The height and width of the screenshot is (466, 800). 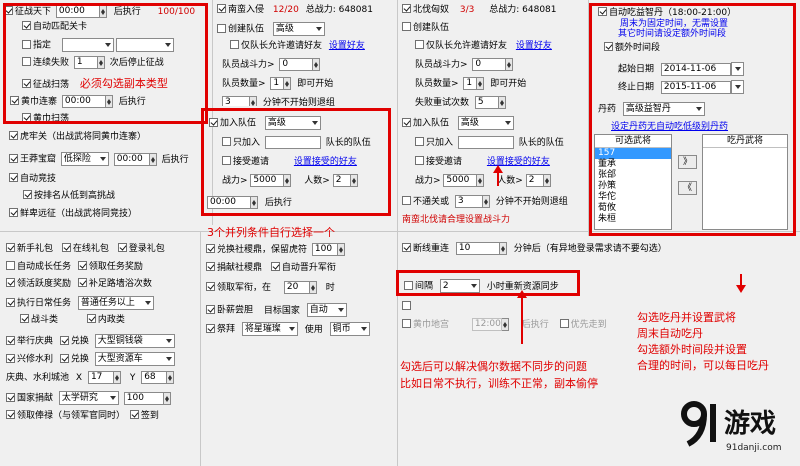 I want to click on daily-checkbox, so click(x=10, y=302).